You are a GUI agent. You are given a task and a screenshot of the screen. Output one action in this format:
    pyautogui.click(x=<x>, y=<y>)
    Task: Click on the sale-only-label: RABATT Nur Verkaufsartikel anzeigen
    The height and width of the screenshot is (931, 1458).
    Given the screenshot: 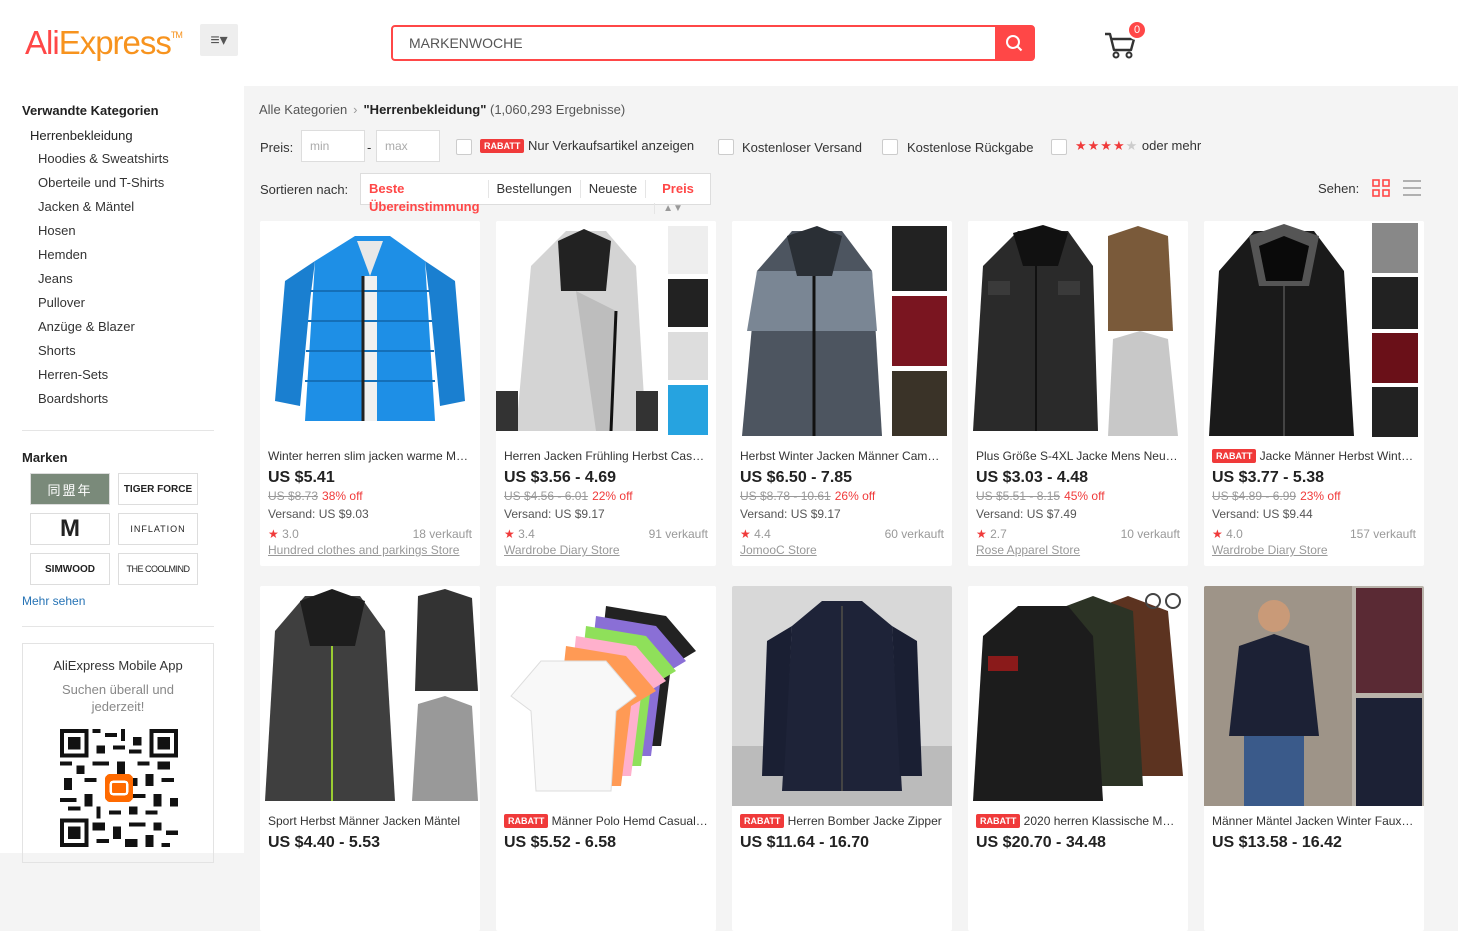 What is the action you would take?
    pyautogui.click(x=587, y=145)
    